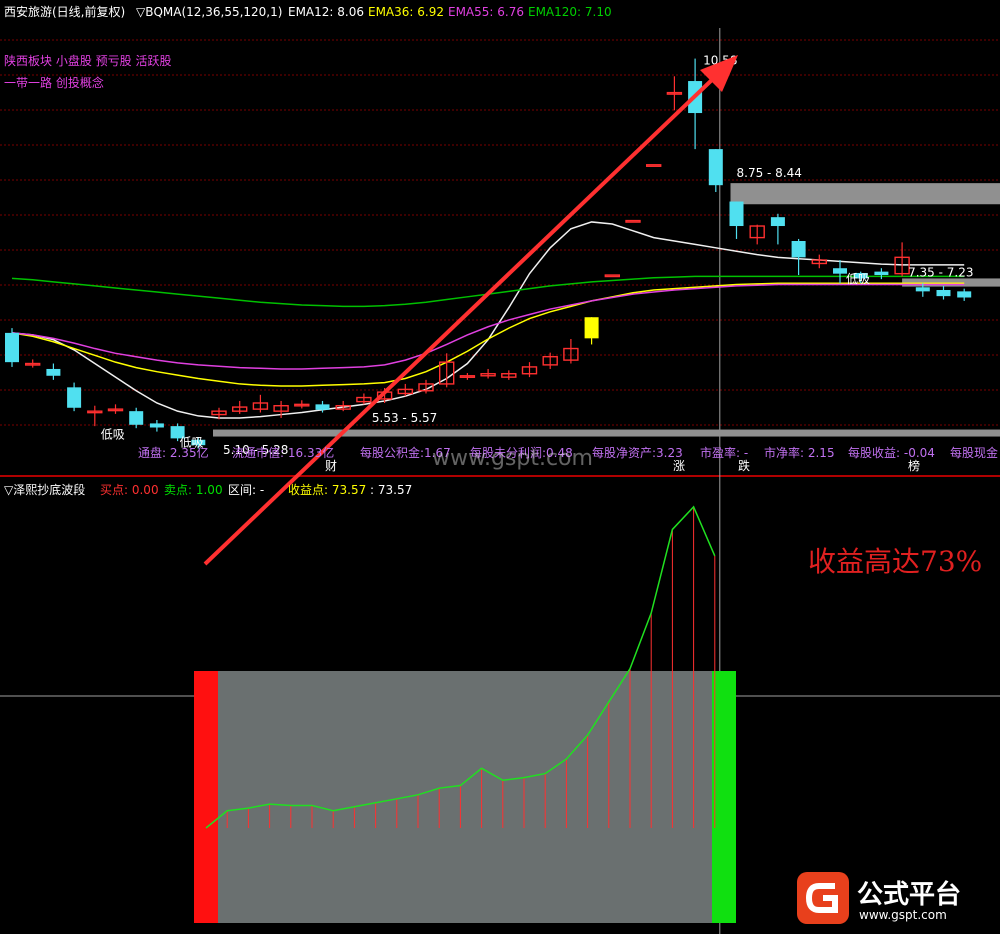 This screenshot has width=1000, height=934. What do you see at coordinates (799, 453) in the screenshot?
I see `stat-pb: 市净率: 2.15` at bounding box center [799, 453].